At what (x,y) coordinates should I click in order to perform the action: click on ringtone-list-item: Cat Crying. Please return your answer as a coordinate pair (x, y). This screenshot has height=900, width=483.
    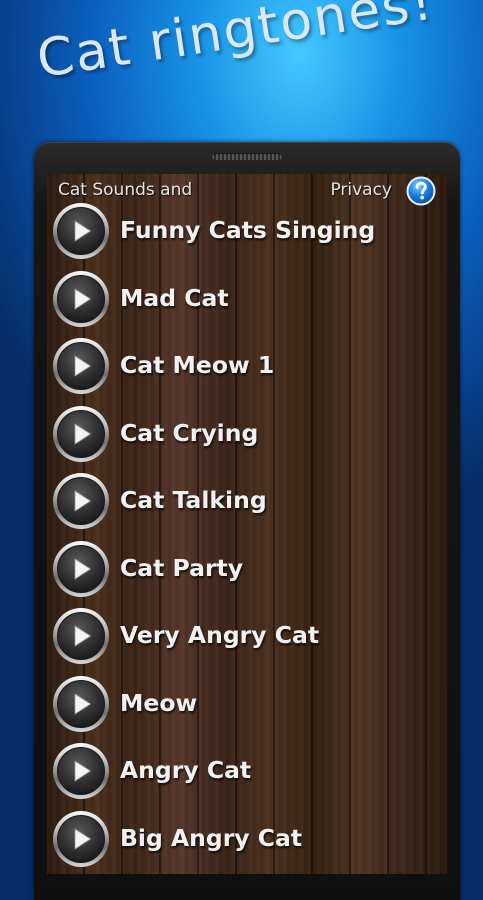
    Looking at the image, I should click on (247, 435).